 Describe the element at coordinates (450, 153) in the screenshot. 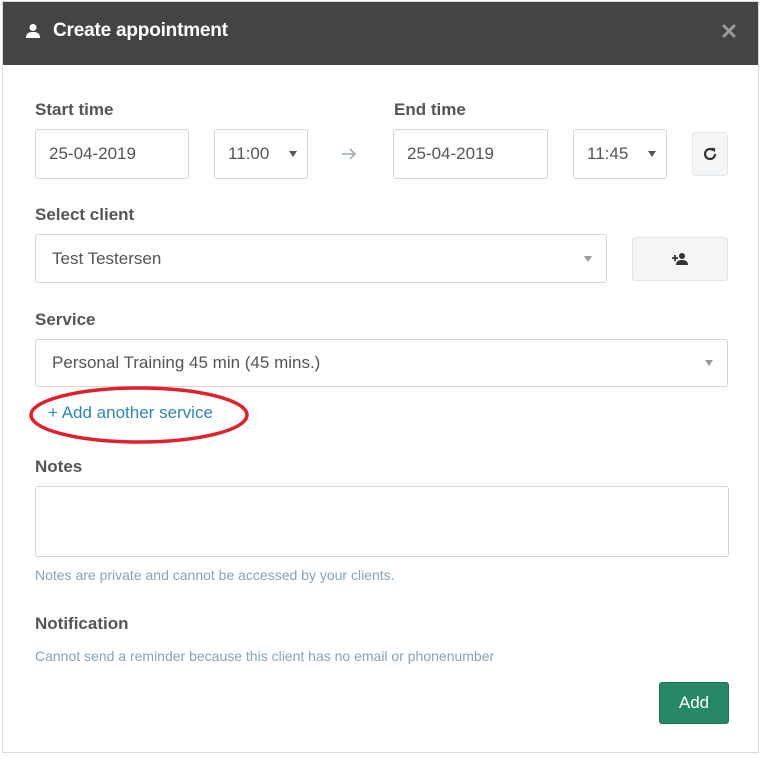

I see `end-date-value: 25-04-2019` at that location.